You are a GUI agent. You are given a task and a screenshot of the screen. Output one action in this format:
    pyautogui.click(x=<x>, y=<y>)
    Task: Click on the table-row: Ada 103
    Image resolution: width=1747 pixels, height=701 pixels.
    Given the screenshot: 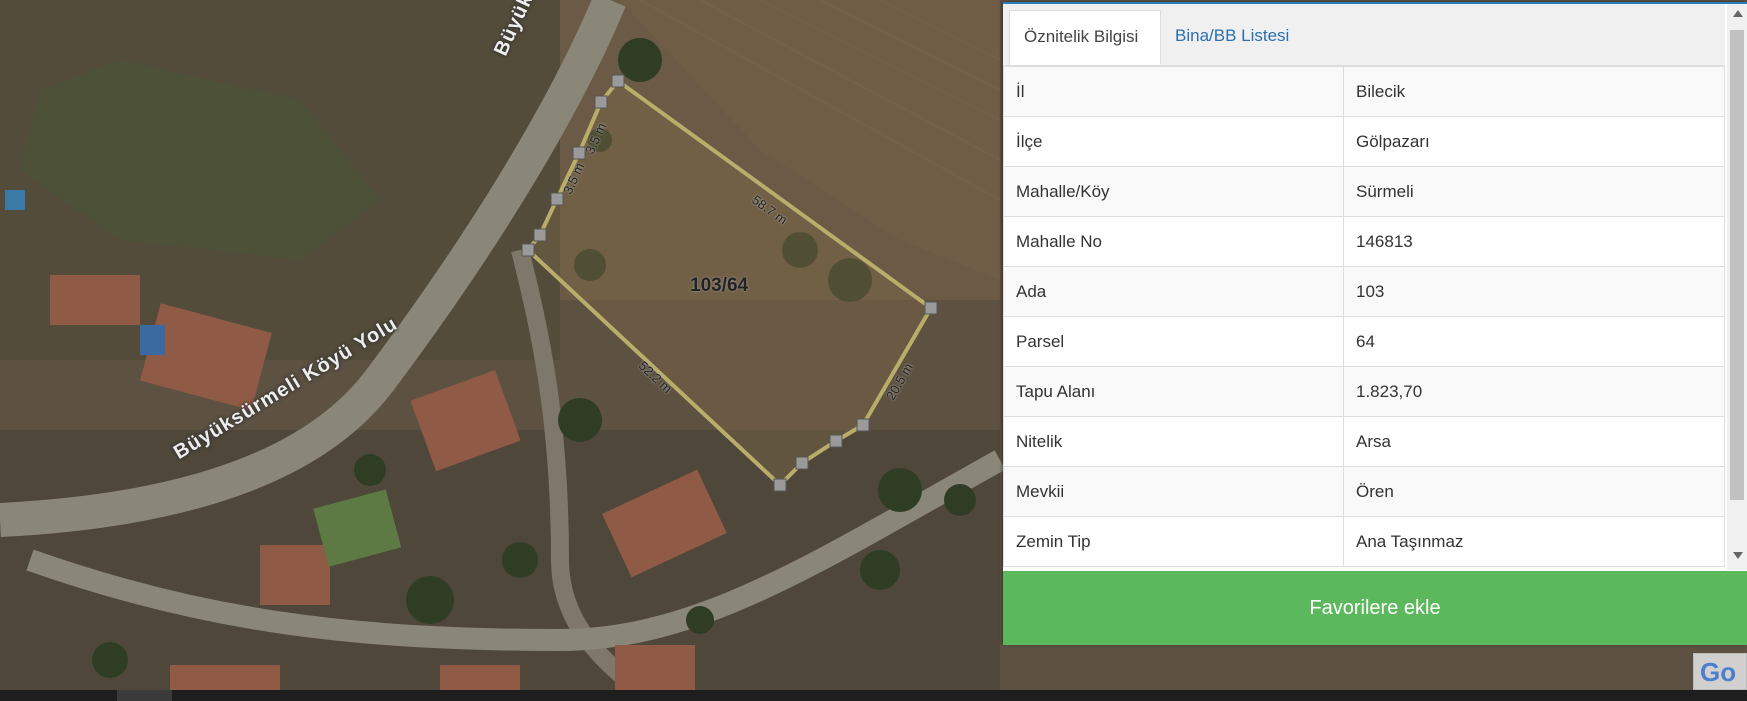 What is the action you would take?
    pyautogui.click(x=1364, y=291)
    